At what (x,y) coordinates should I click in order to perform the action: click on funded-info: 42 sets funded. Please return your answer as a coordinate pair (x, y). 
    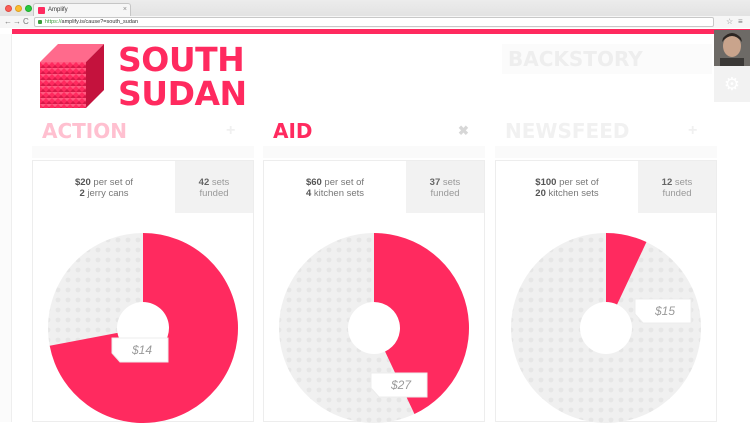
    Looking at the image, I should click on (214, 187).